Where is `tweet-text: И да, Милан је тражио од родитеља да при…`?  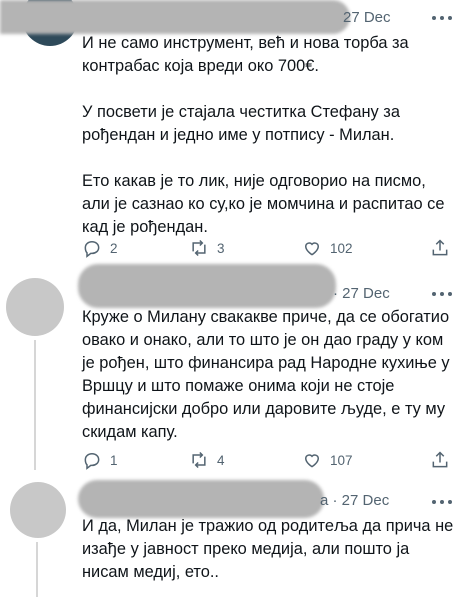
tweet-text: И да, Милан је тражио од родитеља да при… is located at coordinates (268, 549).